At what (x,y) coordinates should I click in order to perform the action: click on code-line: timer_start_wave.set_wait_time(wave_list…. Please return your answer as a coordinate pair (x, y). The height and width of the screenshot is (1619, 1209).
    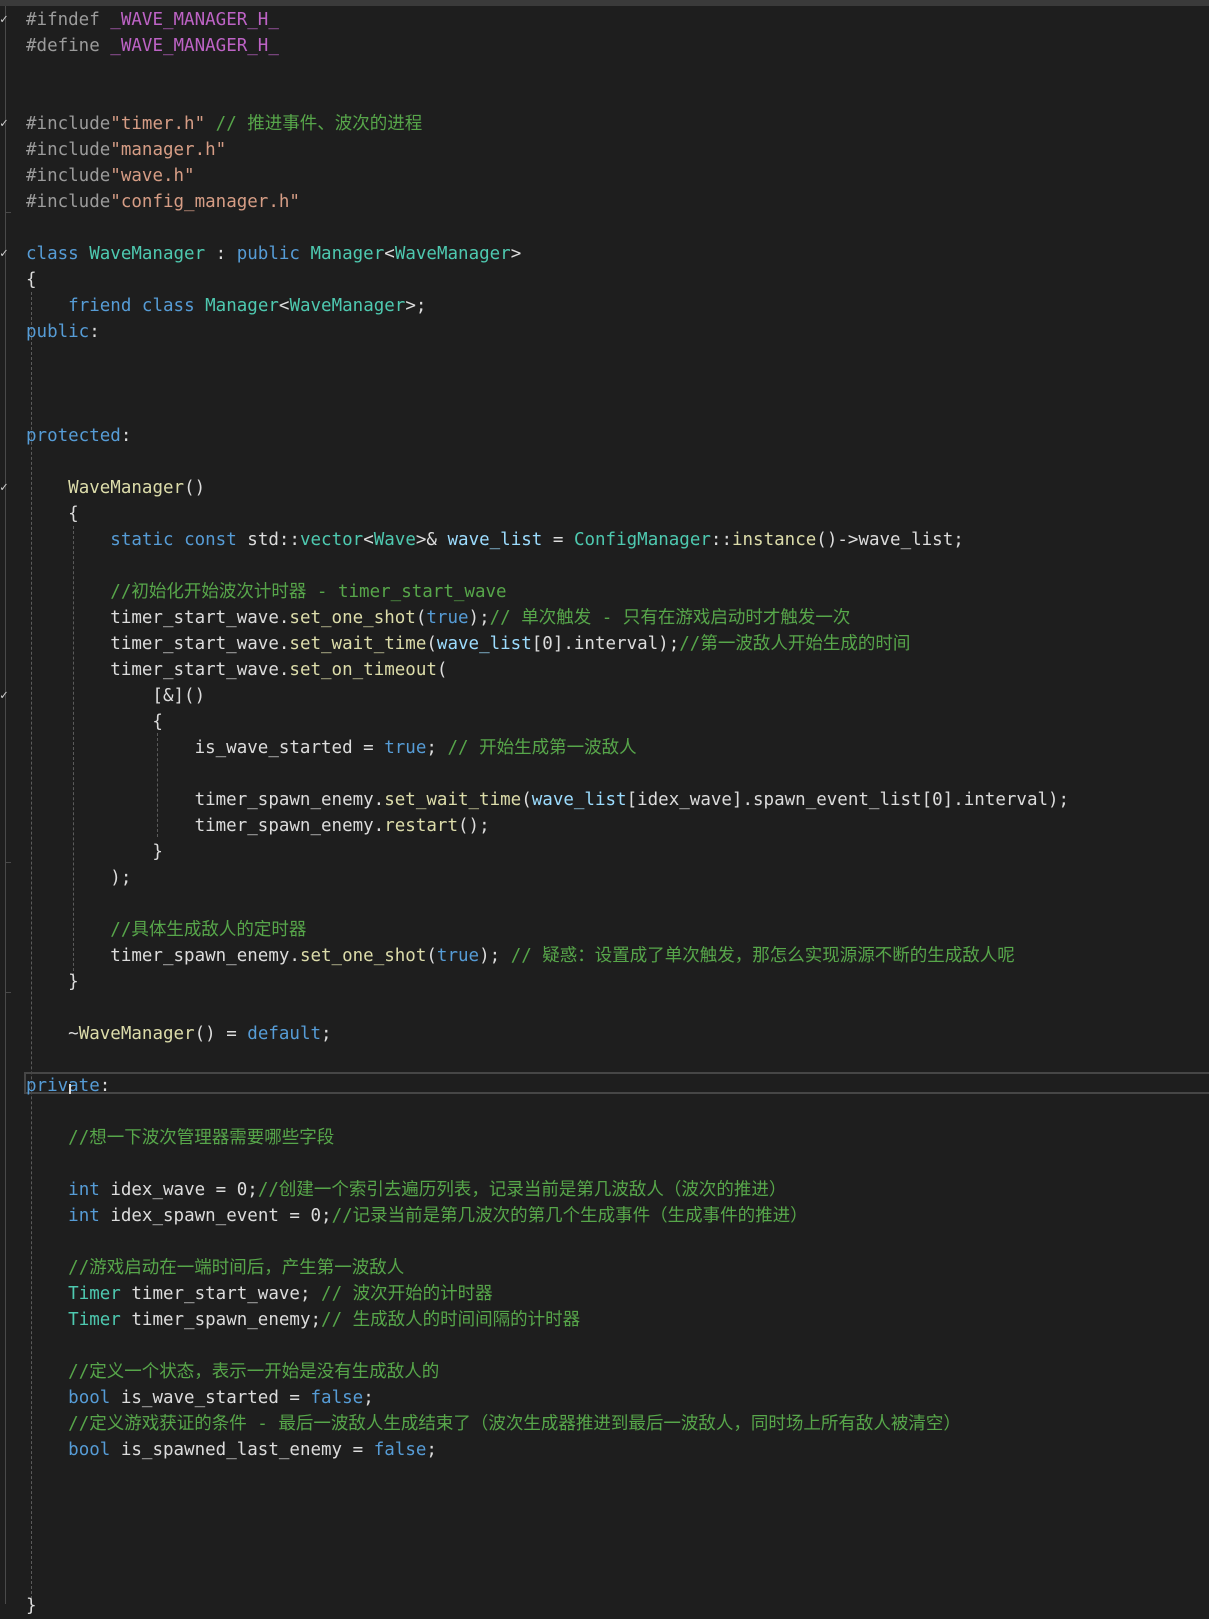
    Looking at the image, I should click on (604, 644).